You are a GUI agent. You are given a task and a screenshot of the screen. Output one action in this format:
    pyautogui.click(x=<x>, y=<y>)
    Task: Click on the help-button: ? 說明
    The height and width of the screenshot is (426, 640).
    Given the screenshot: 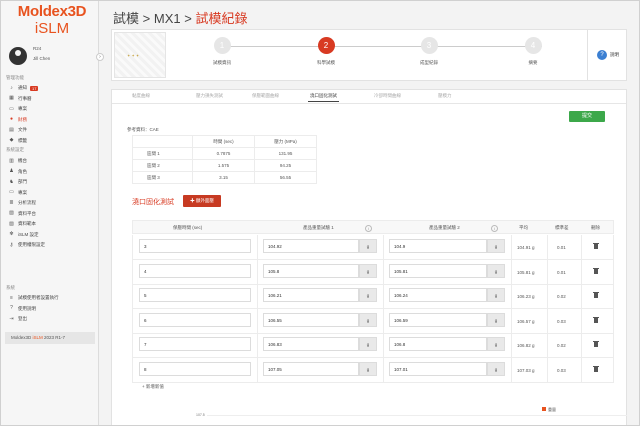 What is the action you would take?
    pyautogui.click(x=607, y=55)
    